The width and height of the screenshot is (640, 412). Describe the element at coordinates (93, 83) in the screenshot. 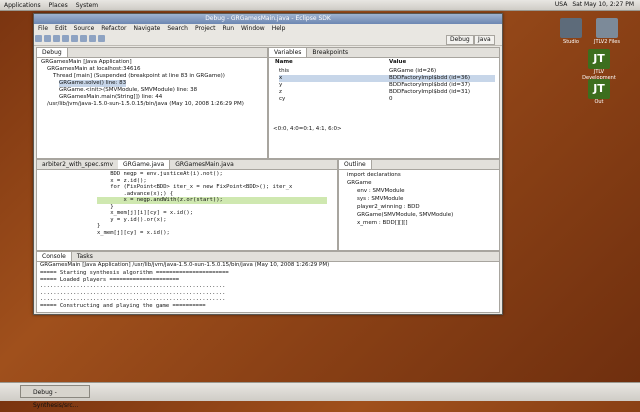

I see `debug-row-selected: GRGame.solve() line: 83` at that location.